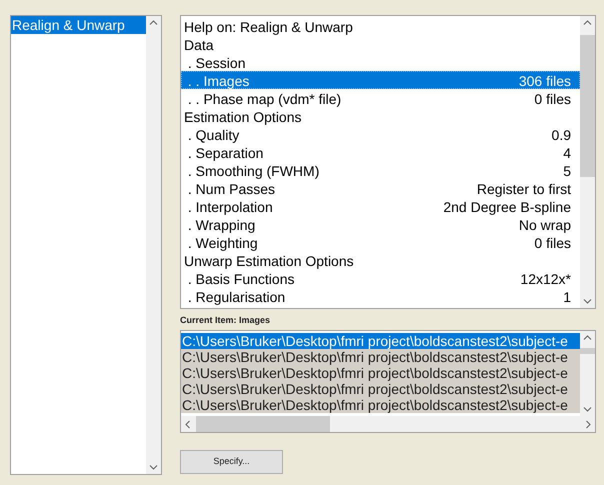  What do you see at coordinates (380, 116) in the screenshot?
I see `help-row: Estimation Options` at bounding box center [380, 116].